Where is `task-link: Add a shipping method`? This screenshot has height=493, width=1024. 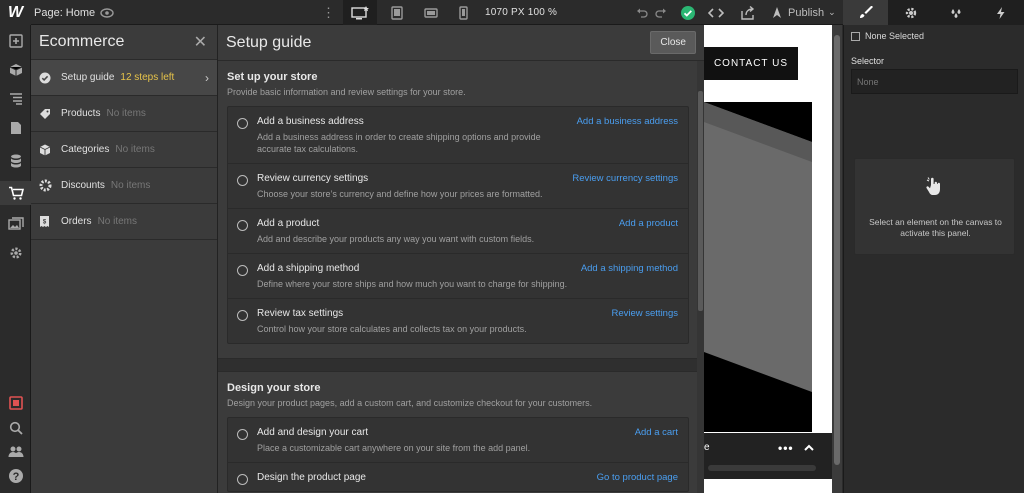
task-link: Add a shipping method is located at coordinates (629, 268).